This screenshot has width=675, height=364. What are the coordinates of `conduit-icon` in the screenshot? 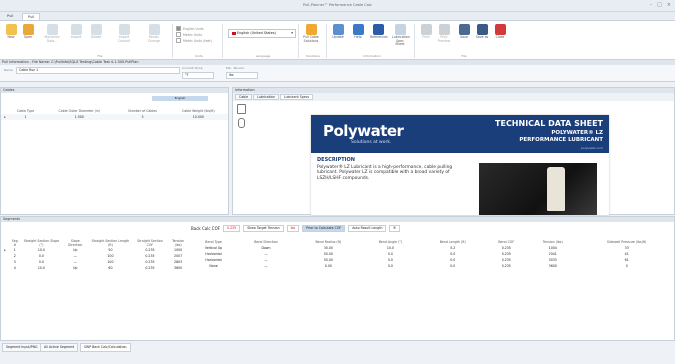 It's located at (124, 29).